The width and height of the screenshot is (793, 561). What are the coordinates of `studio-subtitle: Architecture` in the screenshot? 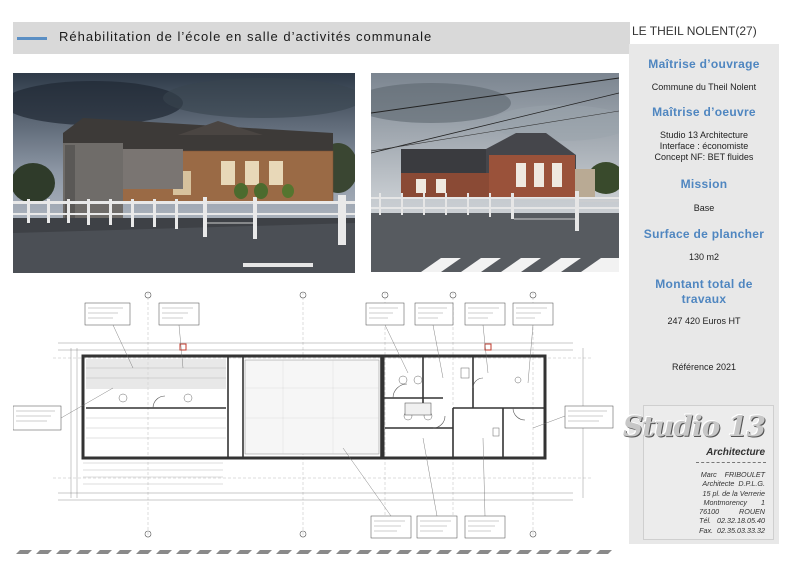 It's located at (735, 452).